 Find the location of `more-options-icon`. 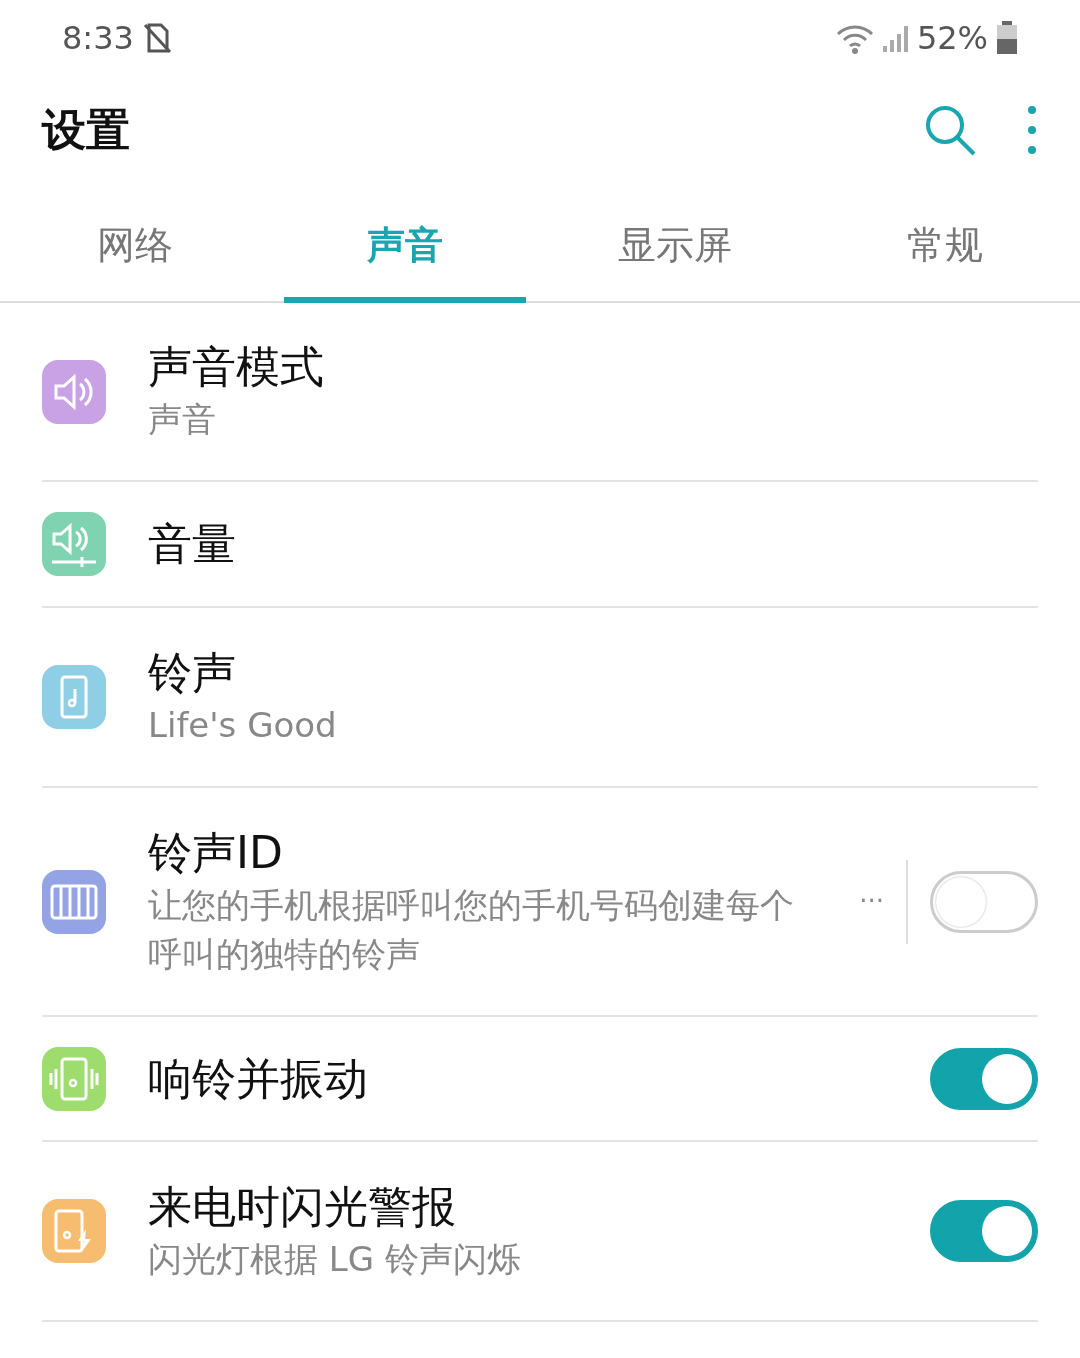

more-options-icon is located at coordinates (1032, 130).